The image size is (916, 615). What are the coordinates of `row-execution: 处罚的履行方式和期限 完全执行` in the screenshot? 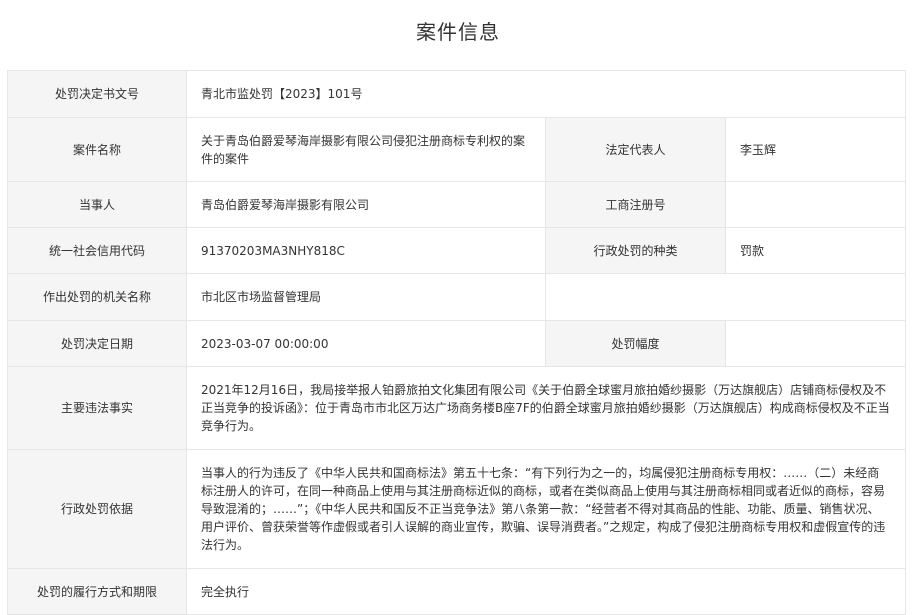 It's located at (456, 591).